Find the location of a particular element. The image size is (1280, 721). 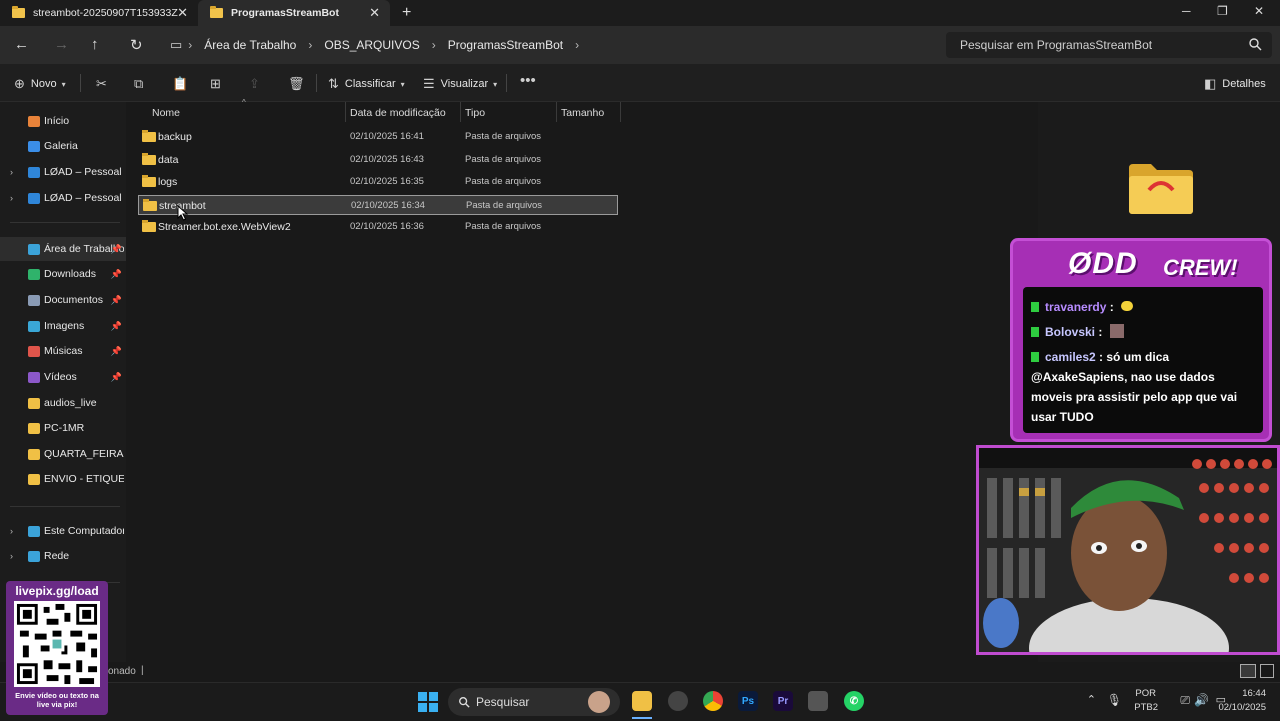

breadcrumb-item: OBS_ARQUIVOS is located at coordinates (371, 45).